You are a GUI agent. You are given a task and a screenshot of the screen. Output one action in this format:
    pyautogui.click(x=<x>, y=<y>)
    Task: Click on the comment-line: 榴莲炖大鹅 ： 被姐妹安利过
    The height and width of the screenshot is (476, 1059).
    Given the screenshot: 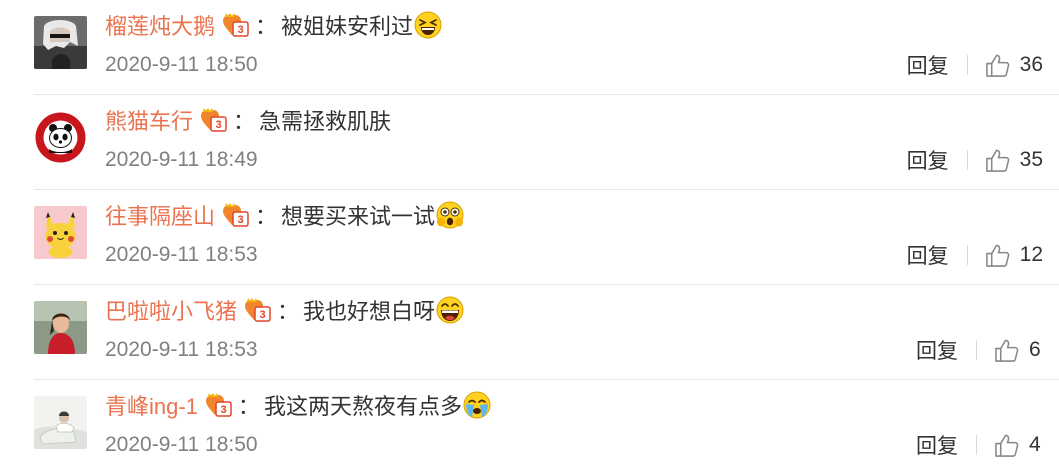 What is the action you would take?
    pyautogui.click(x=273, y=25)
    